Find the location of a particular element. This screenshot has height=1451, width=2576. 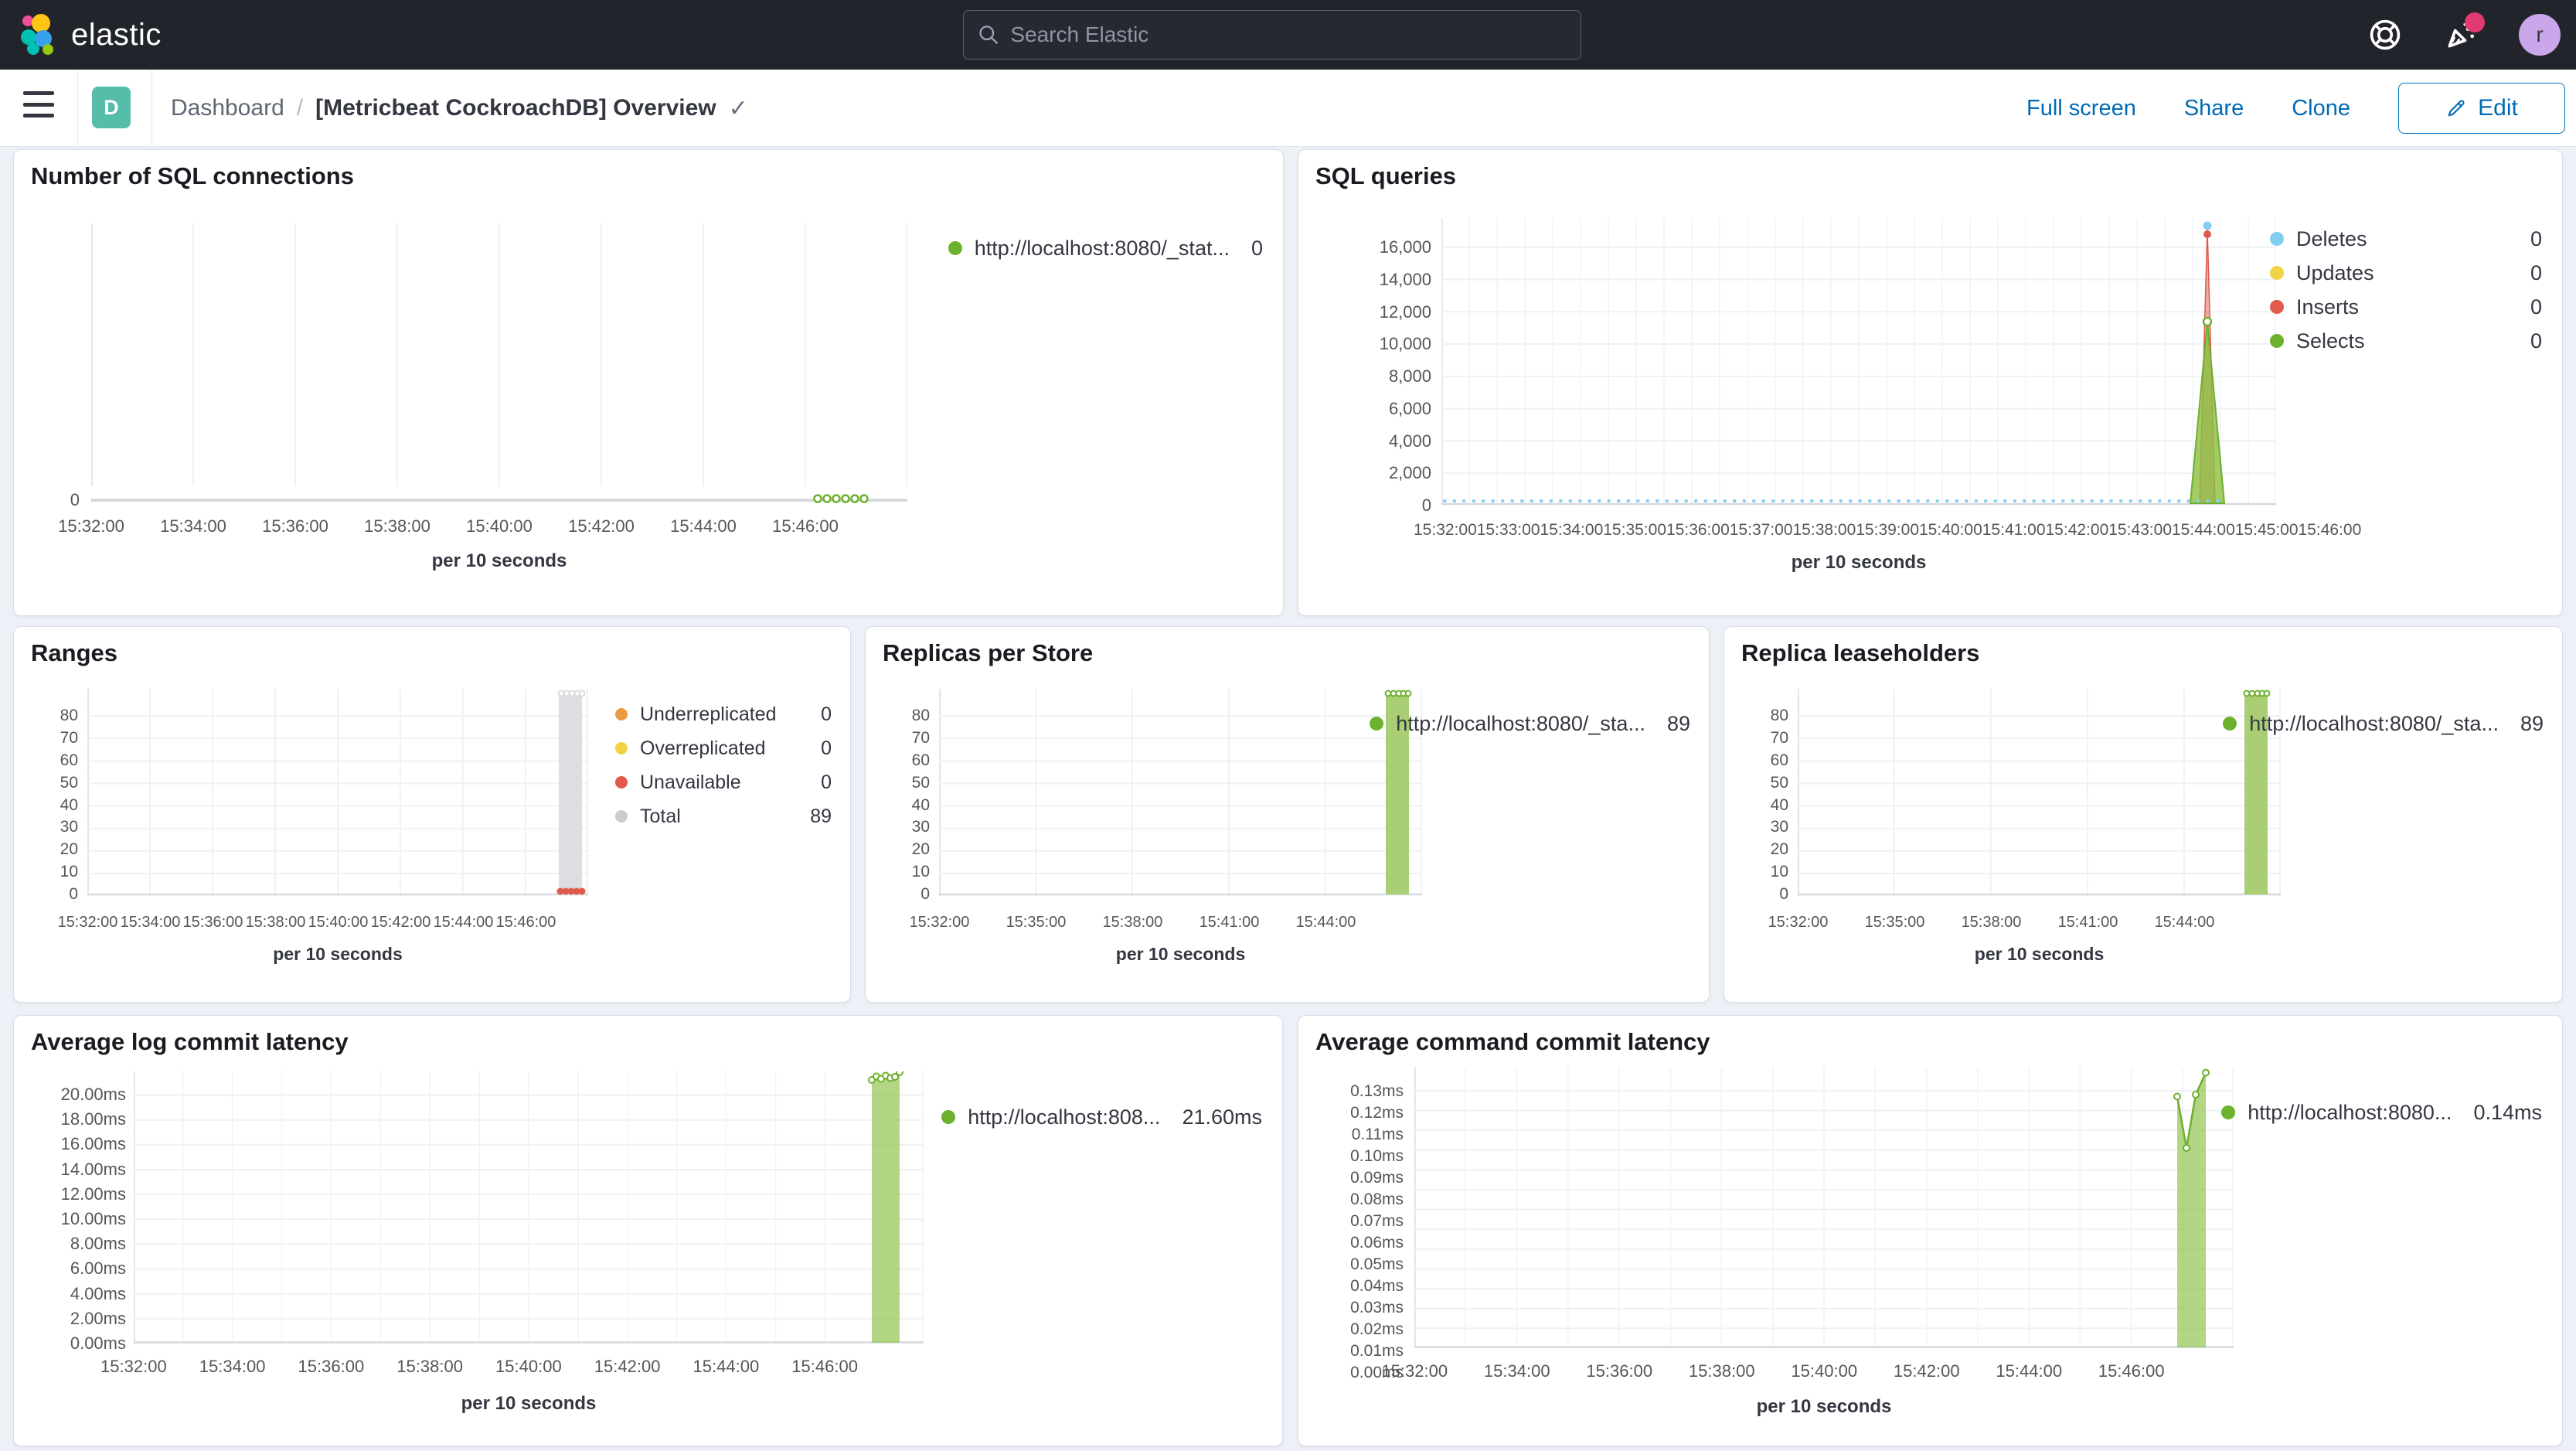

replicas-plot is located at coordinates (1180, 794).